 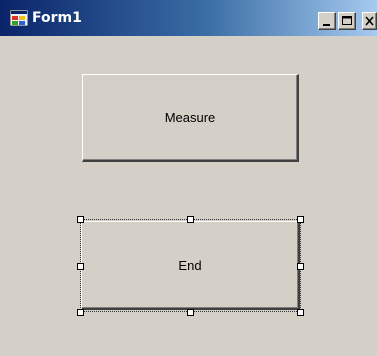 What do you see at coordinates (80, 219) in the screenshot?
I see `resize-handle-top-left` at bounding box center [80, 219].